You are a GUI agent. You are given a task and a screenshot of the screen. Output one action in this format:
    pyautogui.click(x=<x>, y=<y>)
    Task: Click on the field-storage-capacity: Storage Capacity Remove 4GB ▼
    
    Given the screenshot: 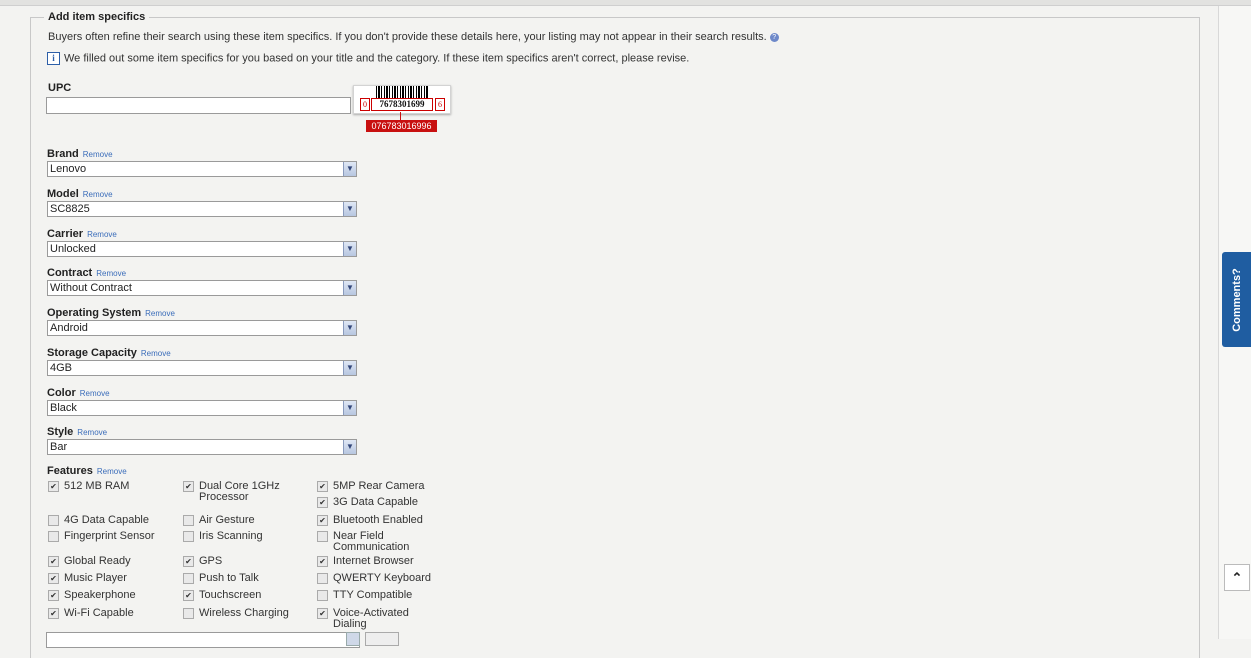 What is the action you would take?
    pyautogui.click(x=202, y=361)
    